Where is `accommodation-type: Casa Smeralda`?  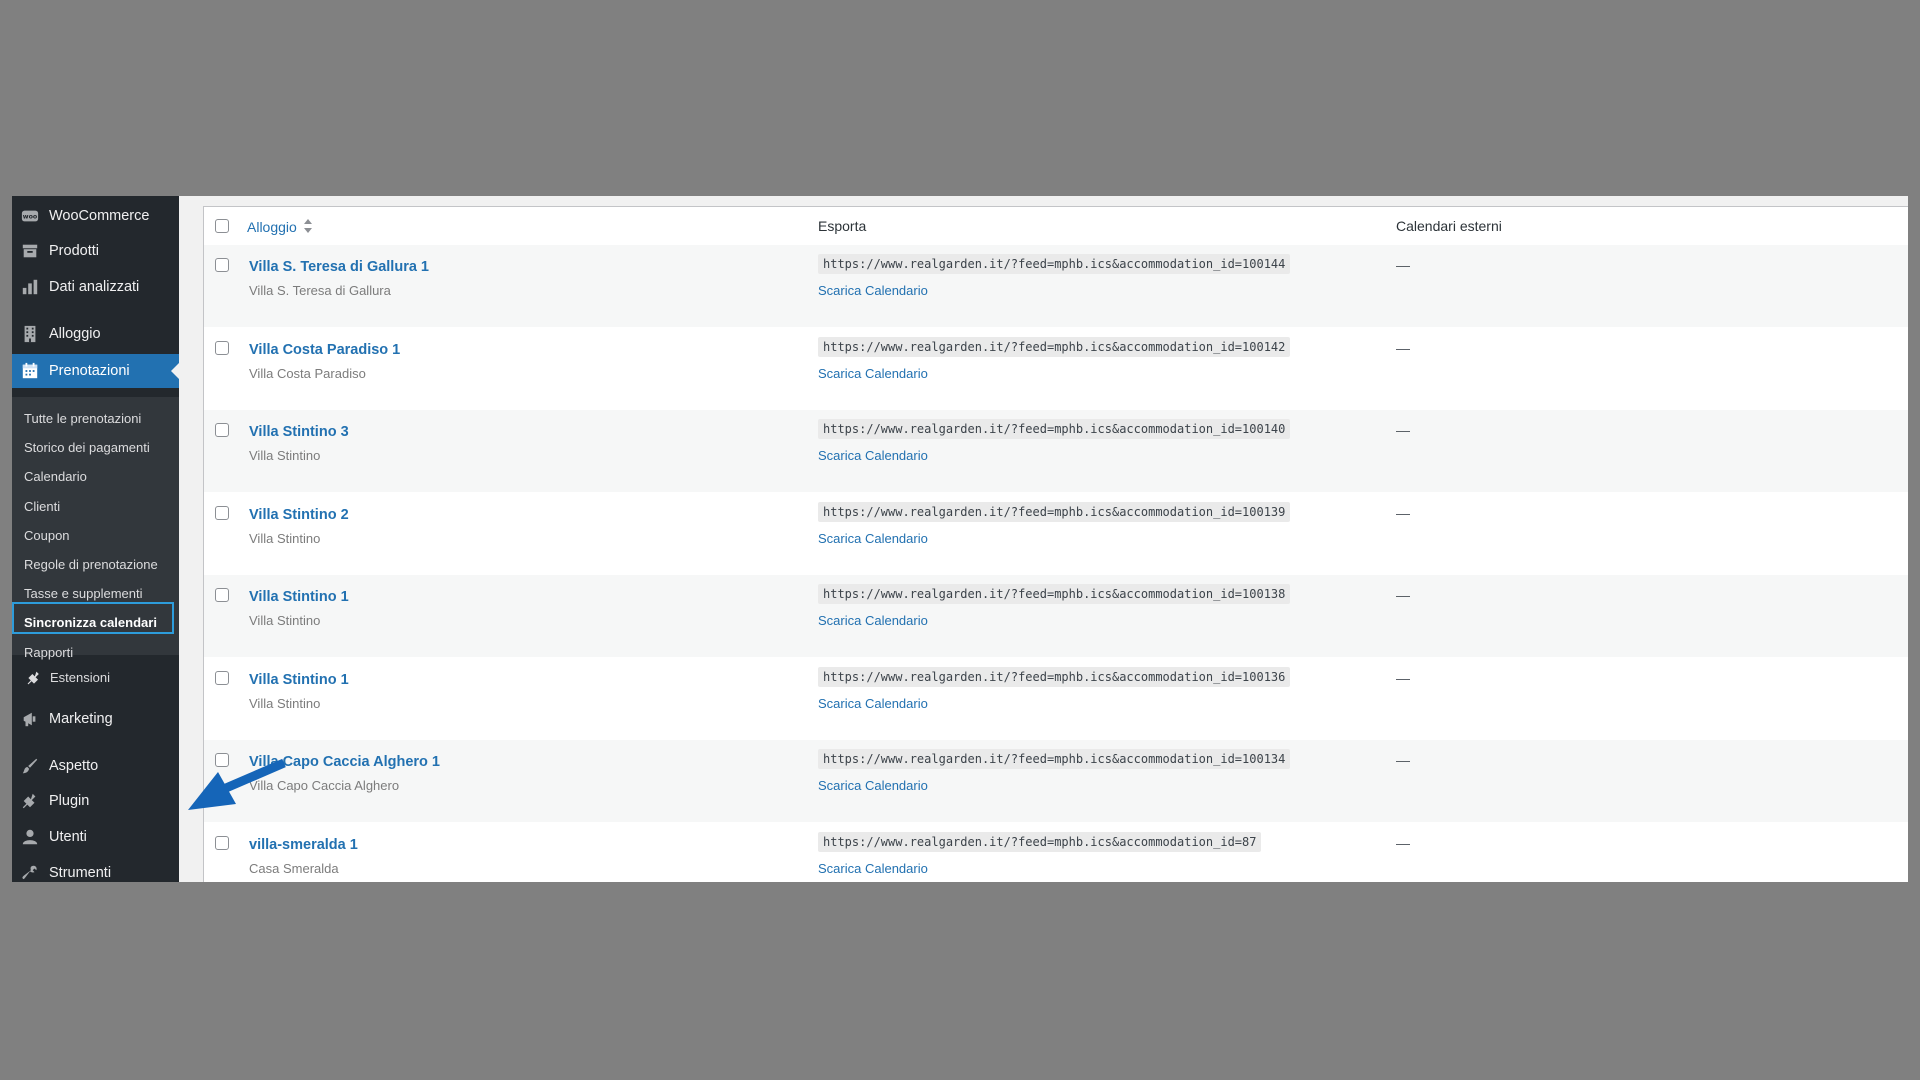 accommodation-type: Casa Smeralda is located at coordinates (294, 868).